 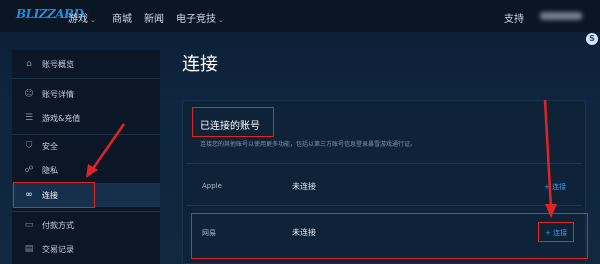 I want to click on nav-esports: 电子竞技 ⌄, so click(x=200, y=17).